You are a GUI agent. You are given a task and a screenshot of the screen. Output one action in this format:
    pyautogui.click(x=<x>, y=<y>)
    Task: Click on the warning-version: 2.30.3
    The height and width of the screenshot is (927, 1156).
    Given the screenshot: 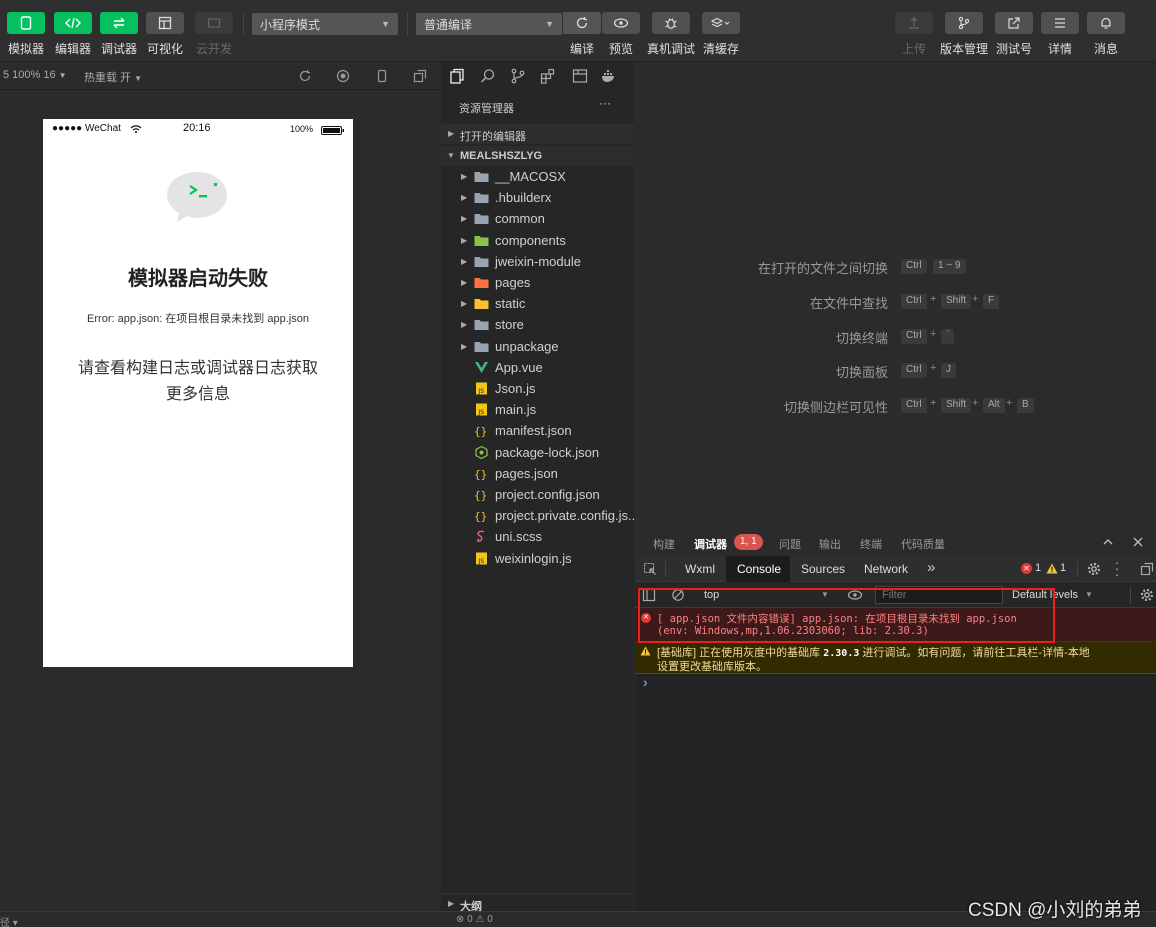 What is the action you would take?
    pyautogui.click(x=841, y=653)
    